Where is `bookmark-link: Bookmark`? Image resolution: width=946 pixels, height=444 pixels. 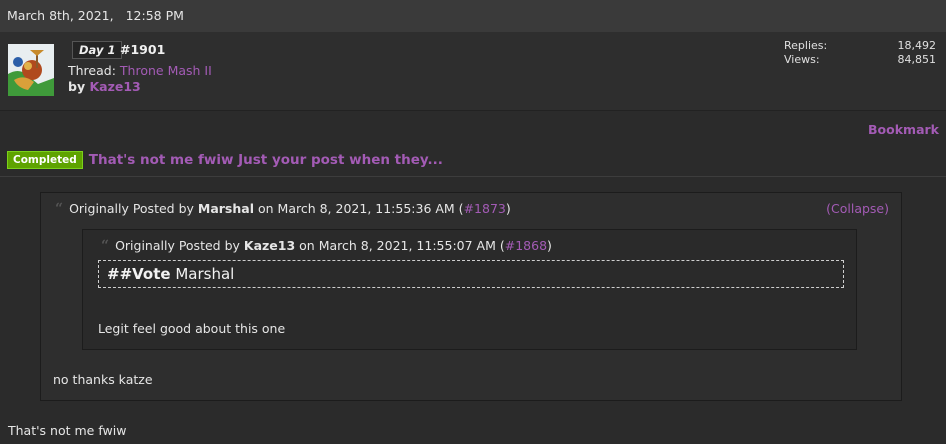 bookmark-link: Bookmark is located at coordinates (903, 129).